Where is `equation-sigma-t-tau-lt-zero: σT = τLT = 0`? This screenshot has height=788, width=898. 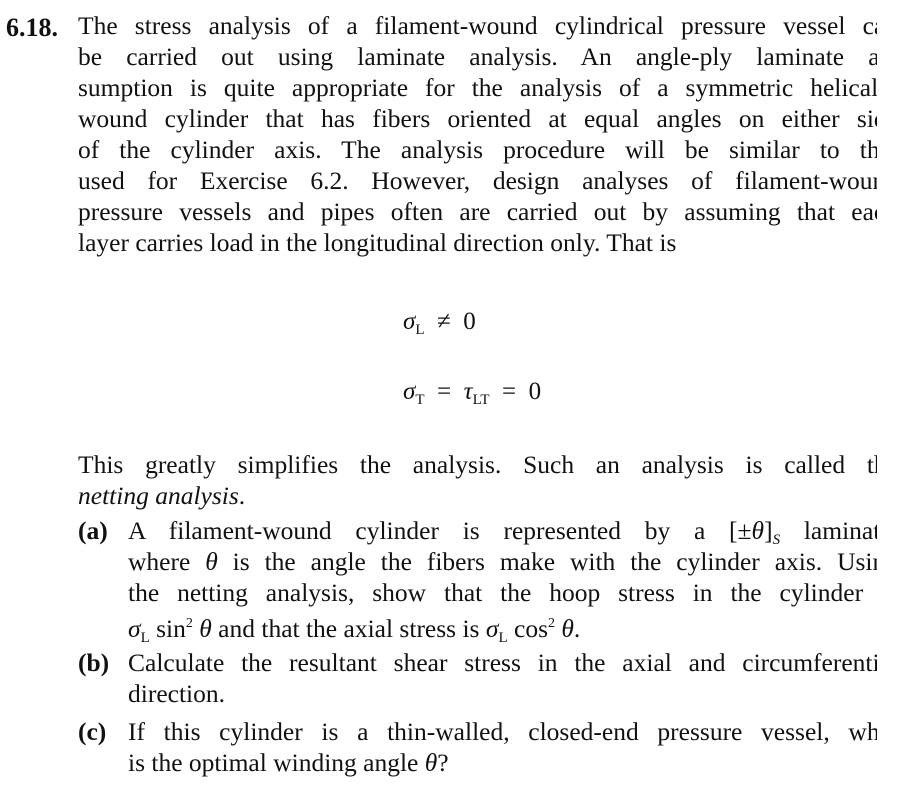 equation-sigma-t-tau-lt-zero: σT = τLT = 0 is located at coordinates (472, 393).